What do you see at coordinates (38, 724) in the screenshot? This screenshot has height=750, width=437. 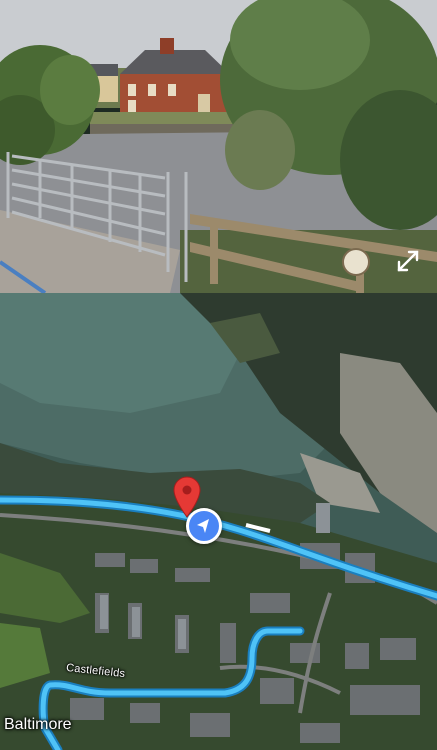 I see `town-label: Baltimore` at bounding box center [38, 724].